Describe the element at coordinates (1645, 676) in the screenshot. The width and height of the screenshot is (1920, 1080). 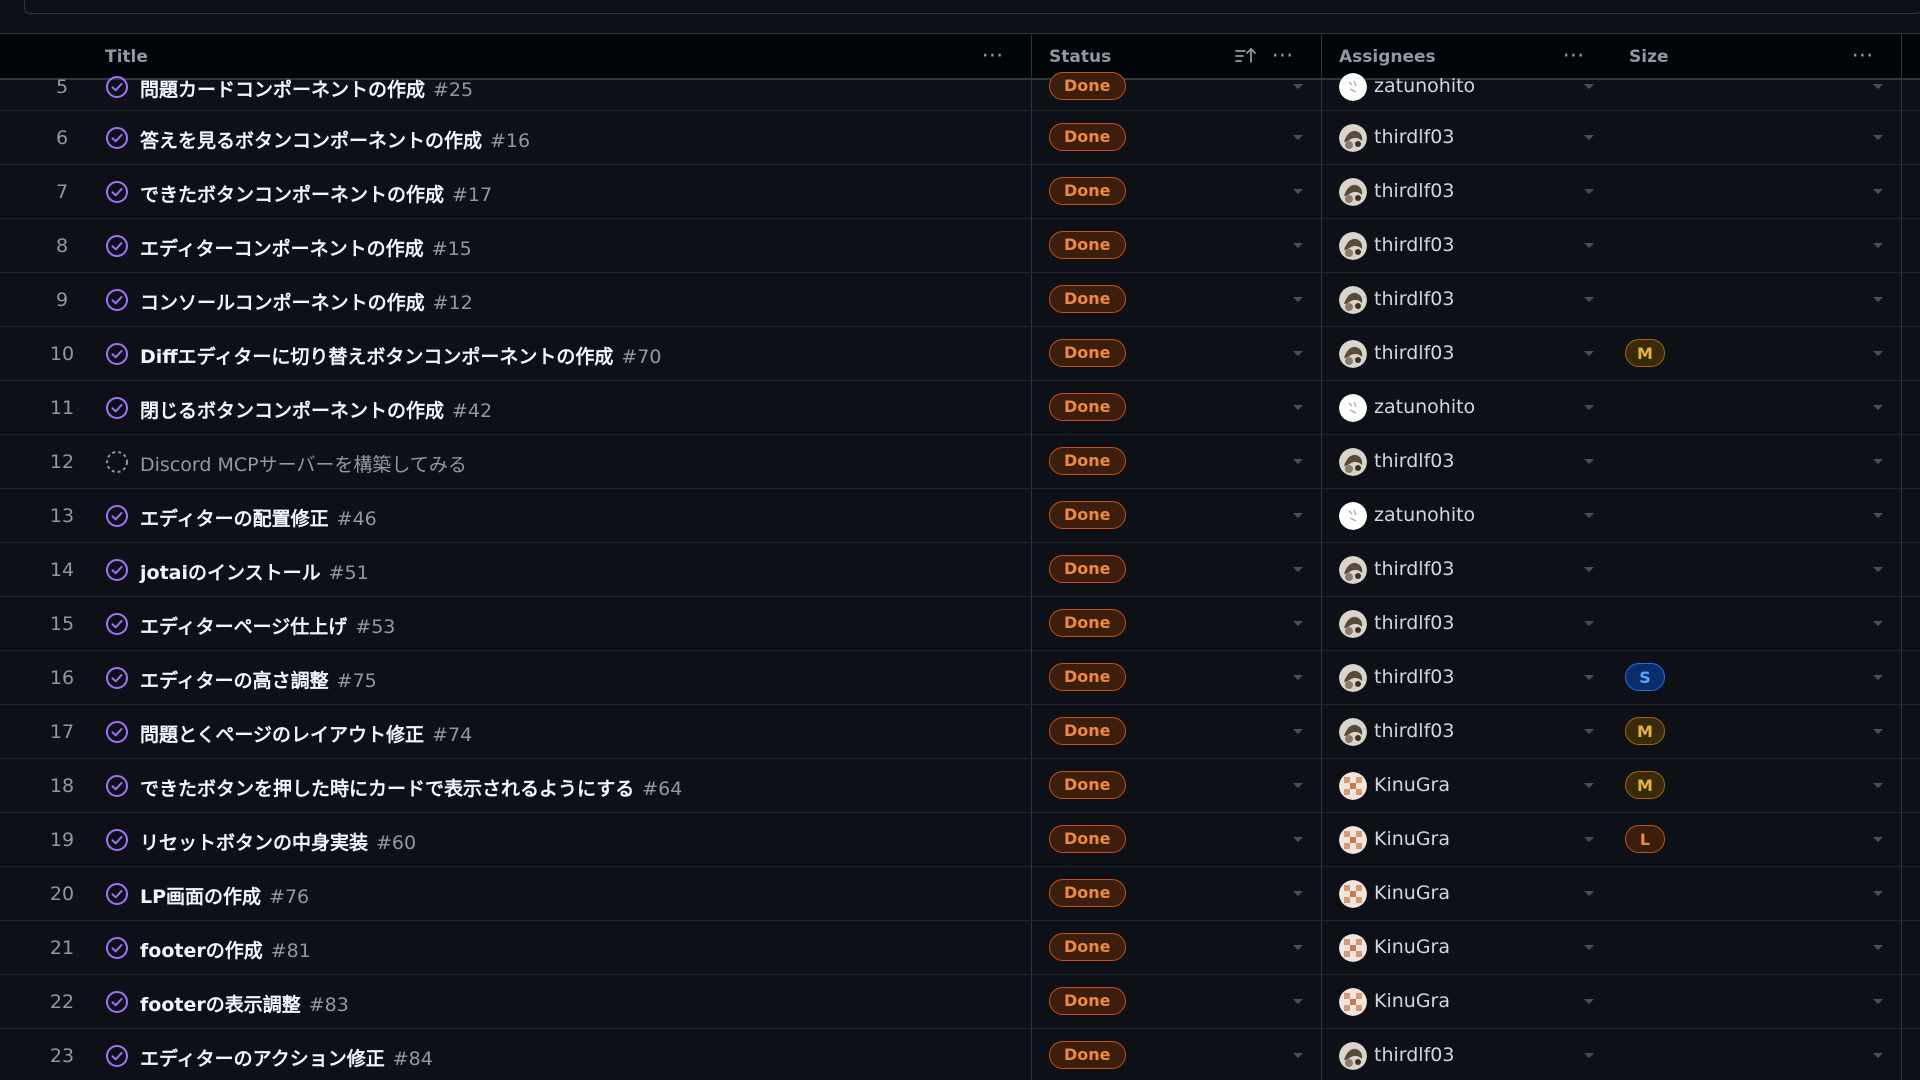
I see `size-badge: S` at that location.